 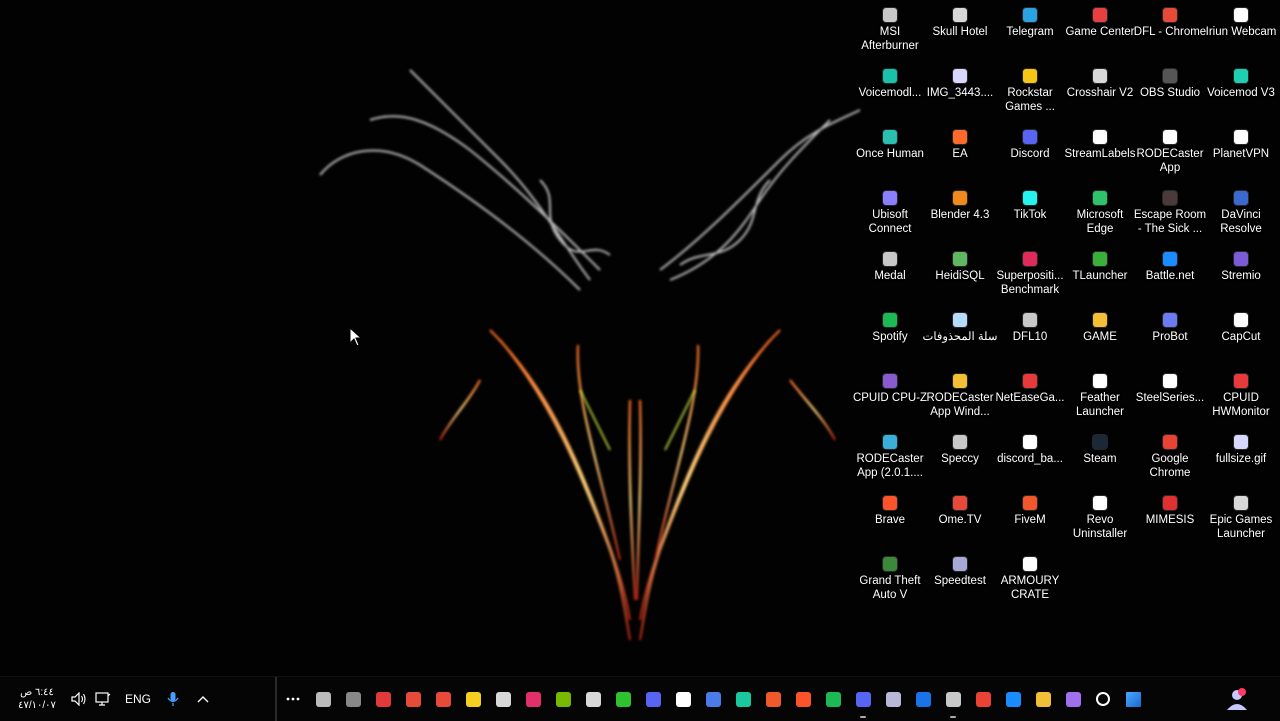 What do you see at coordinates (1100, 141) in the screenshot?
I see `desktop-icon: StreamLabels` at bounding box center [1100, 141].